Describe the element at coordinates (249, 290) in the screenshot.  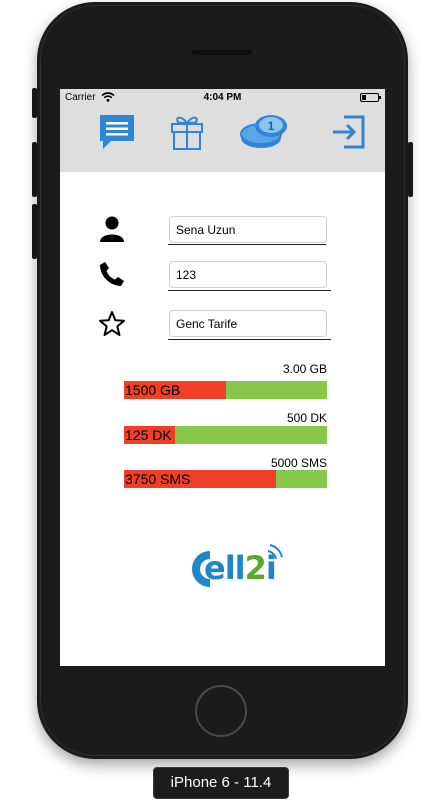
I see `phone-underline` at that location.